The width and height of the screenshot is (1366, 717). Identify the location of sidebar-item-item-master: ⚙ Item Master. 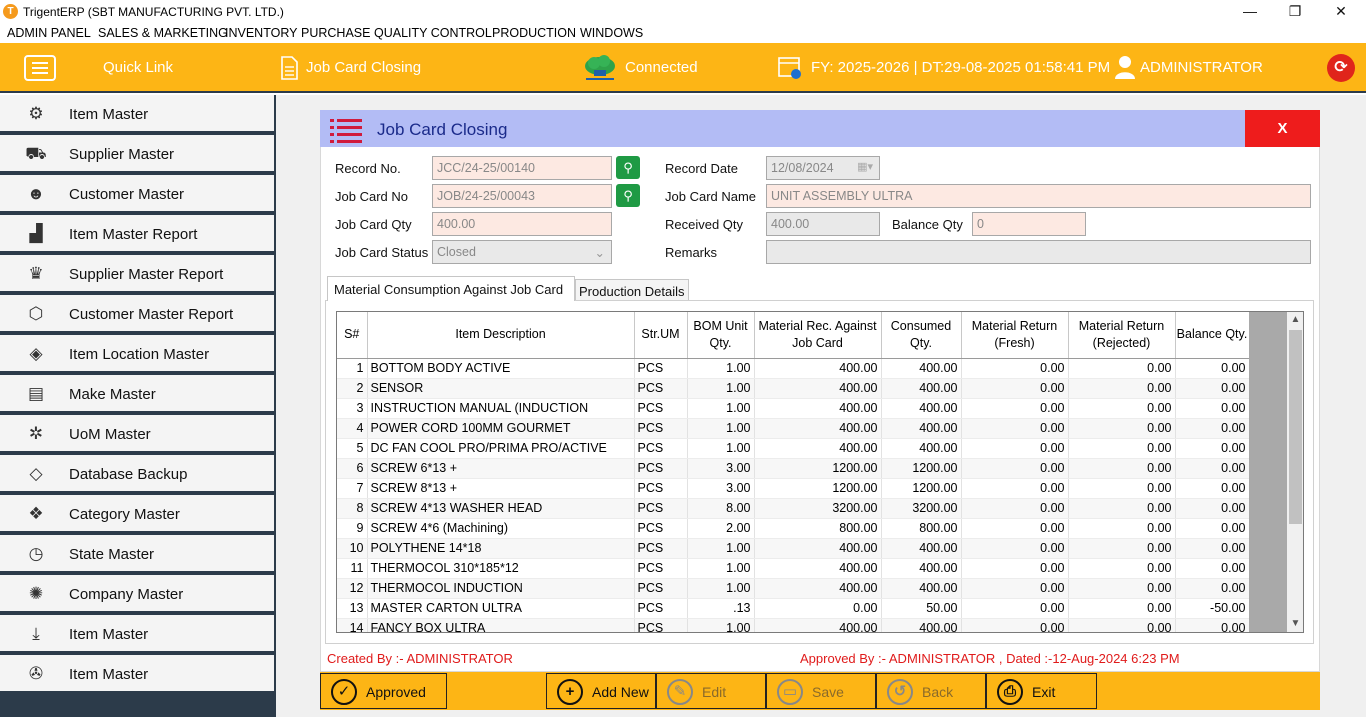
(137, 114).